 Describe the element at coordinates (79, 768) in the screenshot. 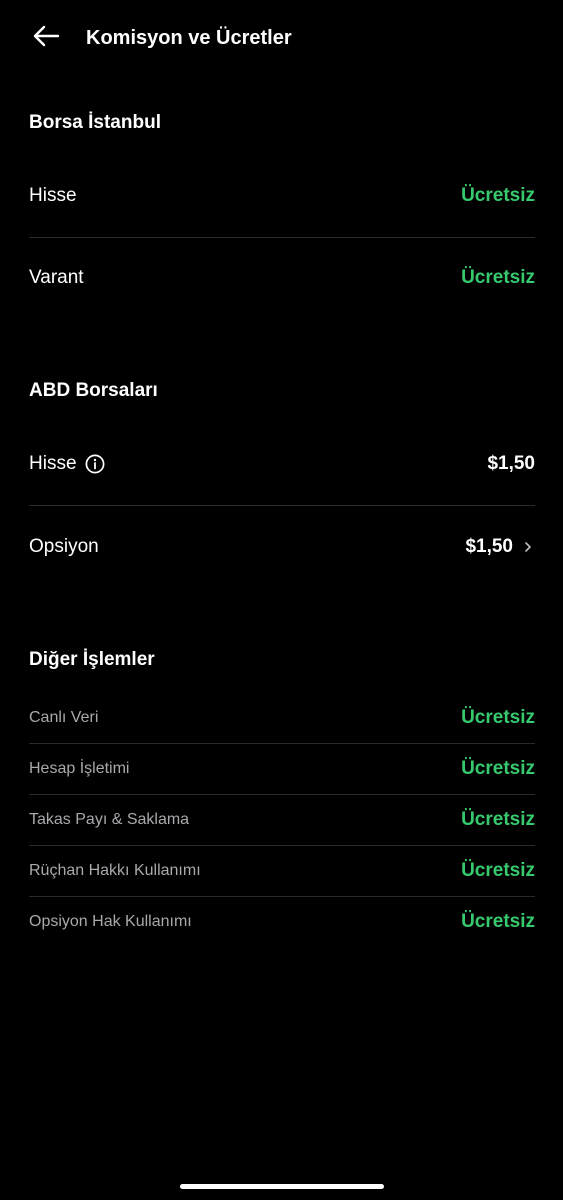

I see `fee-label: Hesap İşletimi` at that location.